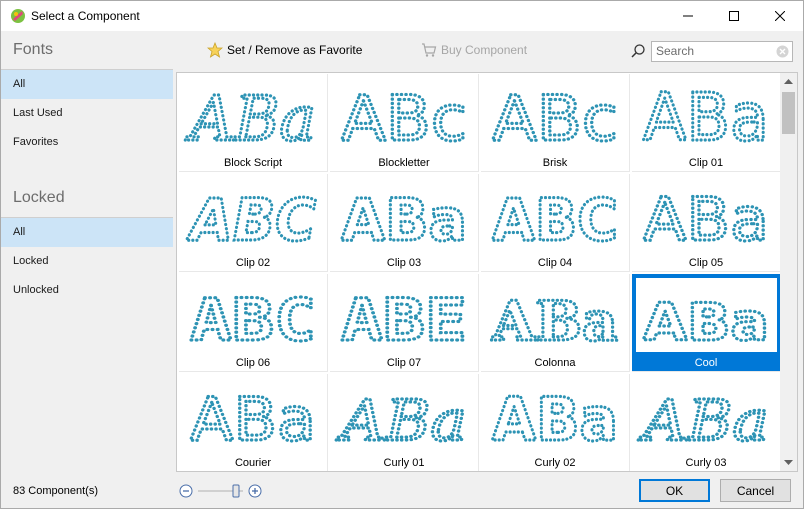 The image size is (804, 509). I want to click on font-preview: ABE, so click(403, 318).